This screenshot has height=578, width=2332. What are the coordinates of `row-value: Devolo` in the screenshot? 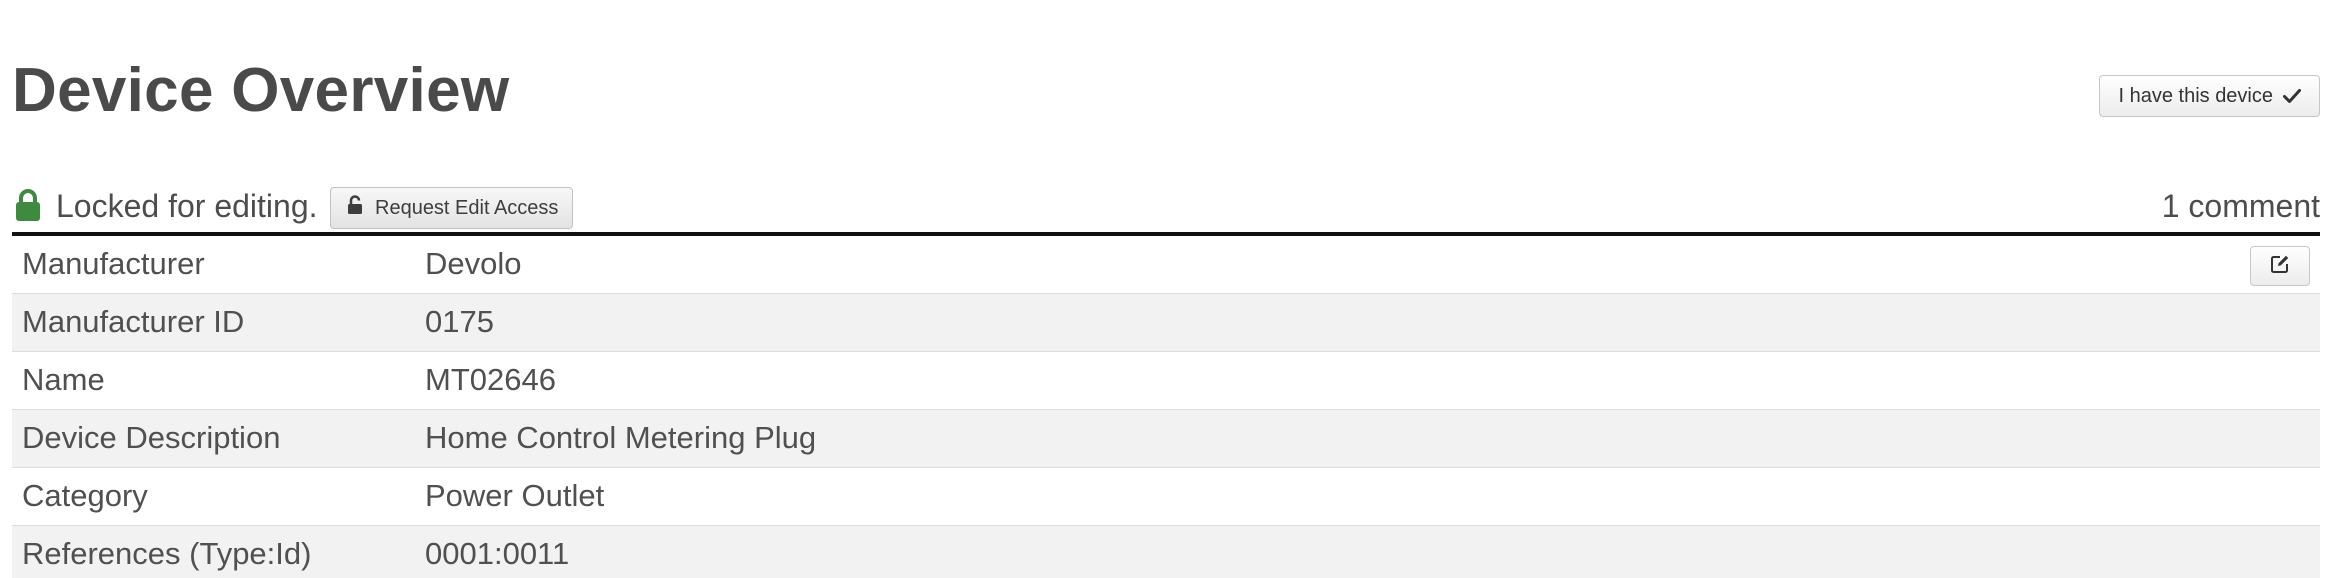 It's located at (473, 263).